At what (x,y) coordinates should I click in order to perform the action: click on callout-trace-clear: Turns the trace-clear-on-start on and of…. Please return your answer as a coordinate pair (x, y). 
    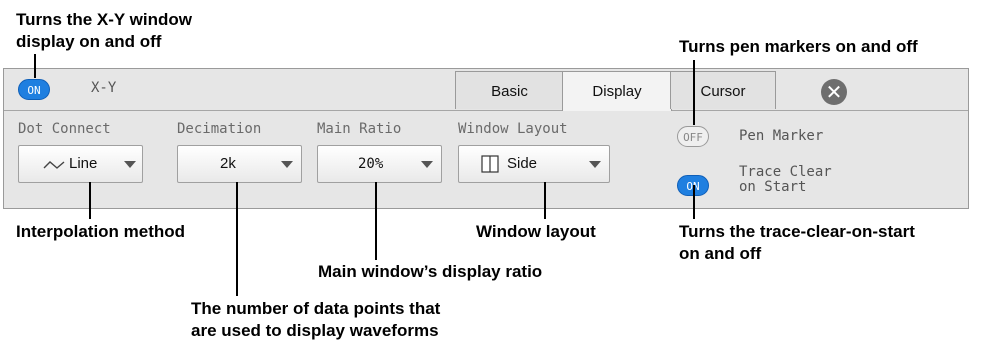
    Looking at the image, I should click on (797, 242).